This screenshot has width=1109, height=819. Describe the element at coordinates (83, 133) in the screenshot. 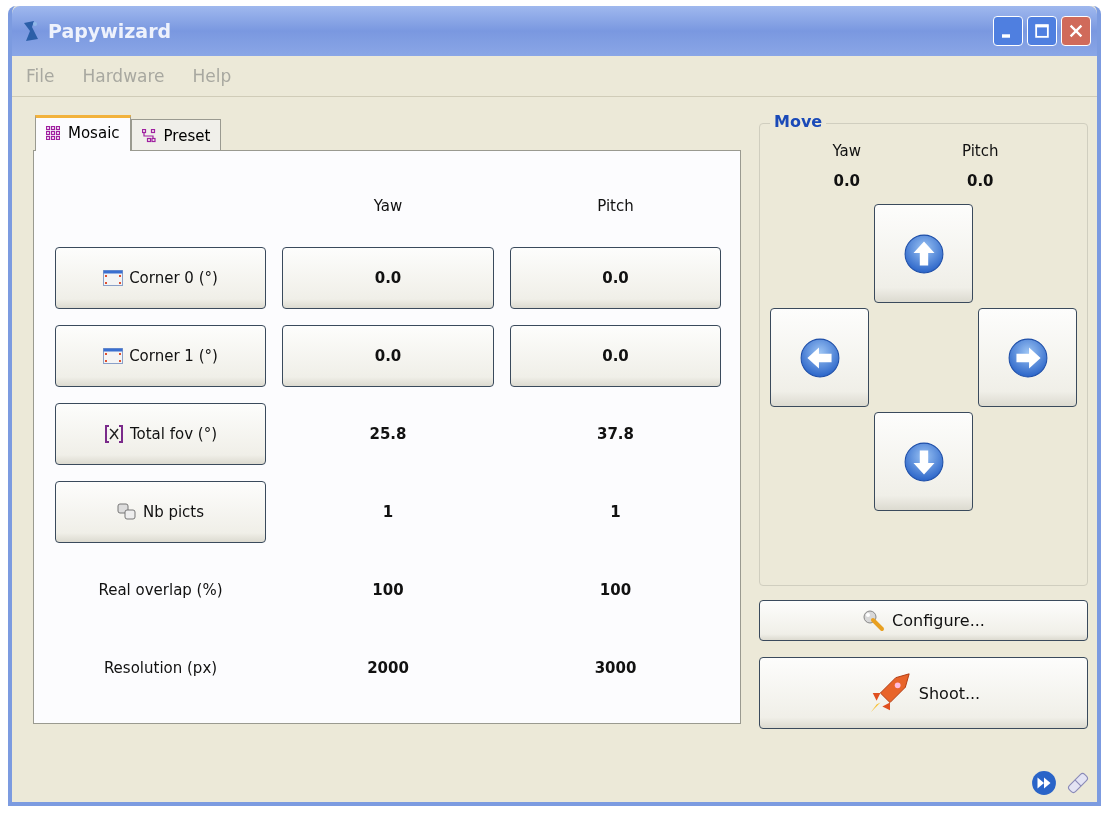

I see `tab: Mosaic` at that location.